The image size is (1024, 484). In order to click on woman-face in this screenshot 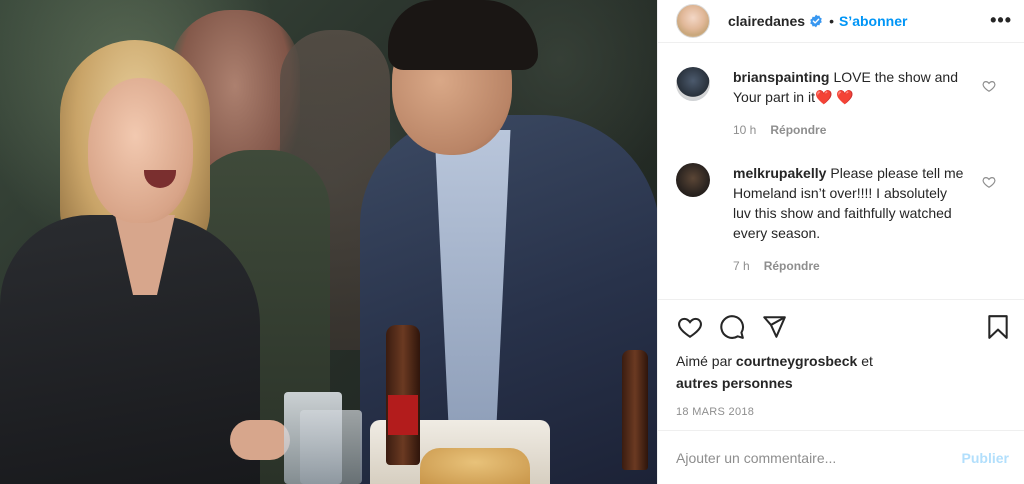, I will do `click(140, 150)`.